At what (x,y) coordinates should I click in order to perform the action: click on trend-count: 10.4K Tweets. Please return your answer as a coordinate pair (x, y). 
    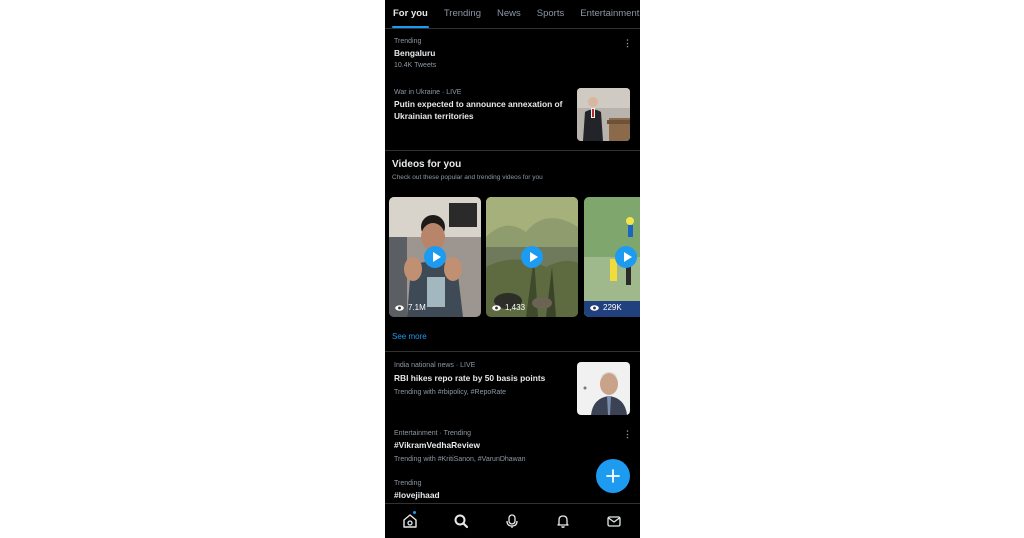
    Looking at the image, I should click on (415, 65).